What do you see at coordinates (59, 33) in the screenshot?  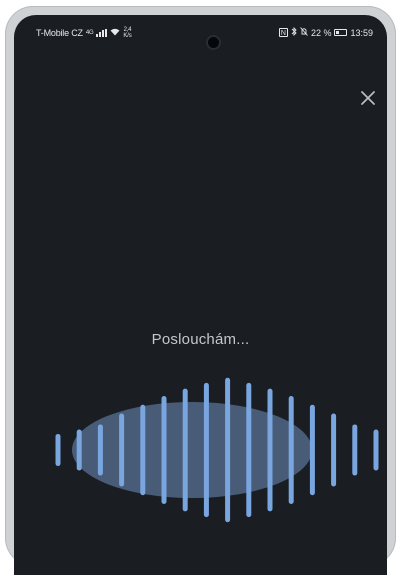 I see `carrier-name: T-Mobile CZ` at bounding box center [59, 33].